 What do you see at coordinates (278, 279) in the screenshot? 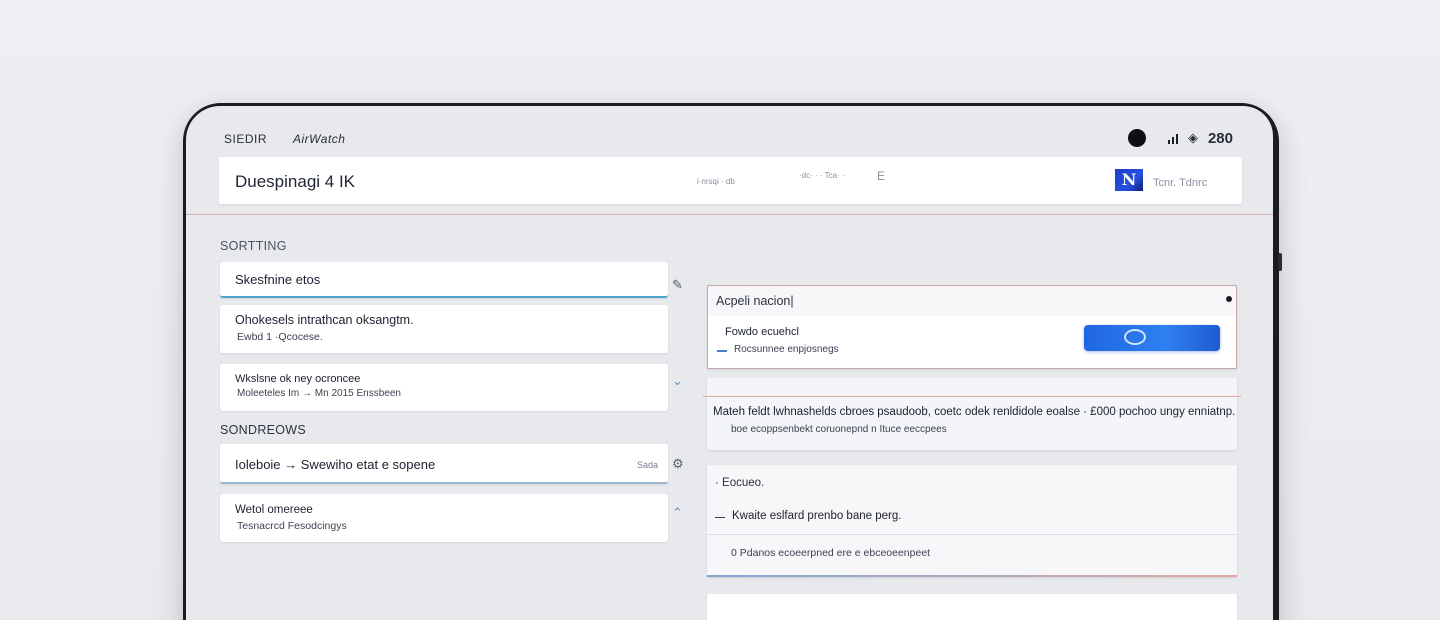
I see `setting-title: Skesfnine etos` at bounding box center [278, 279].